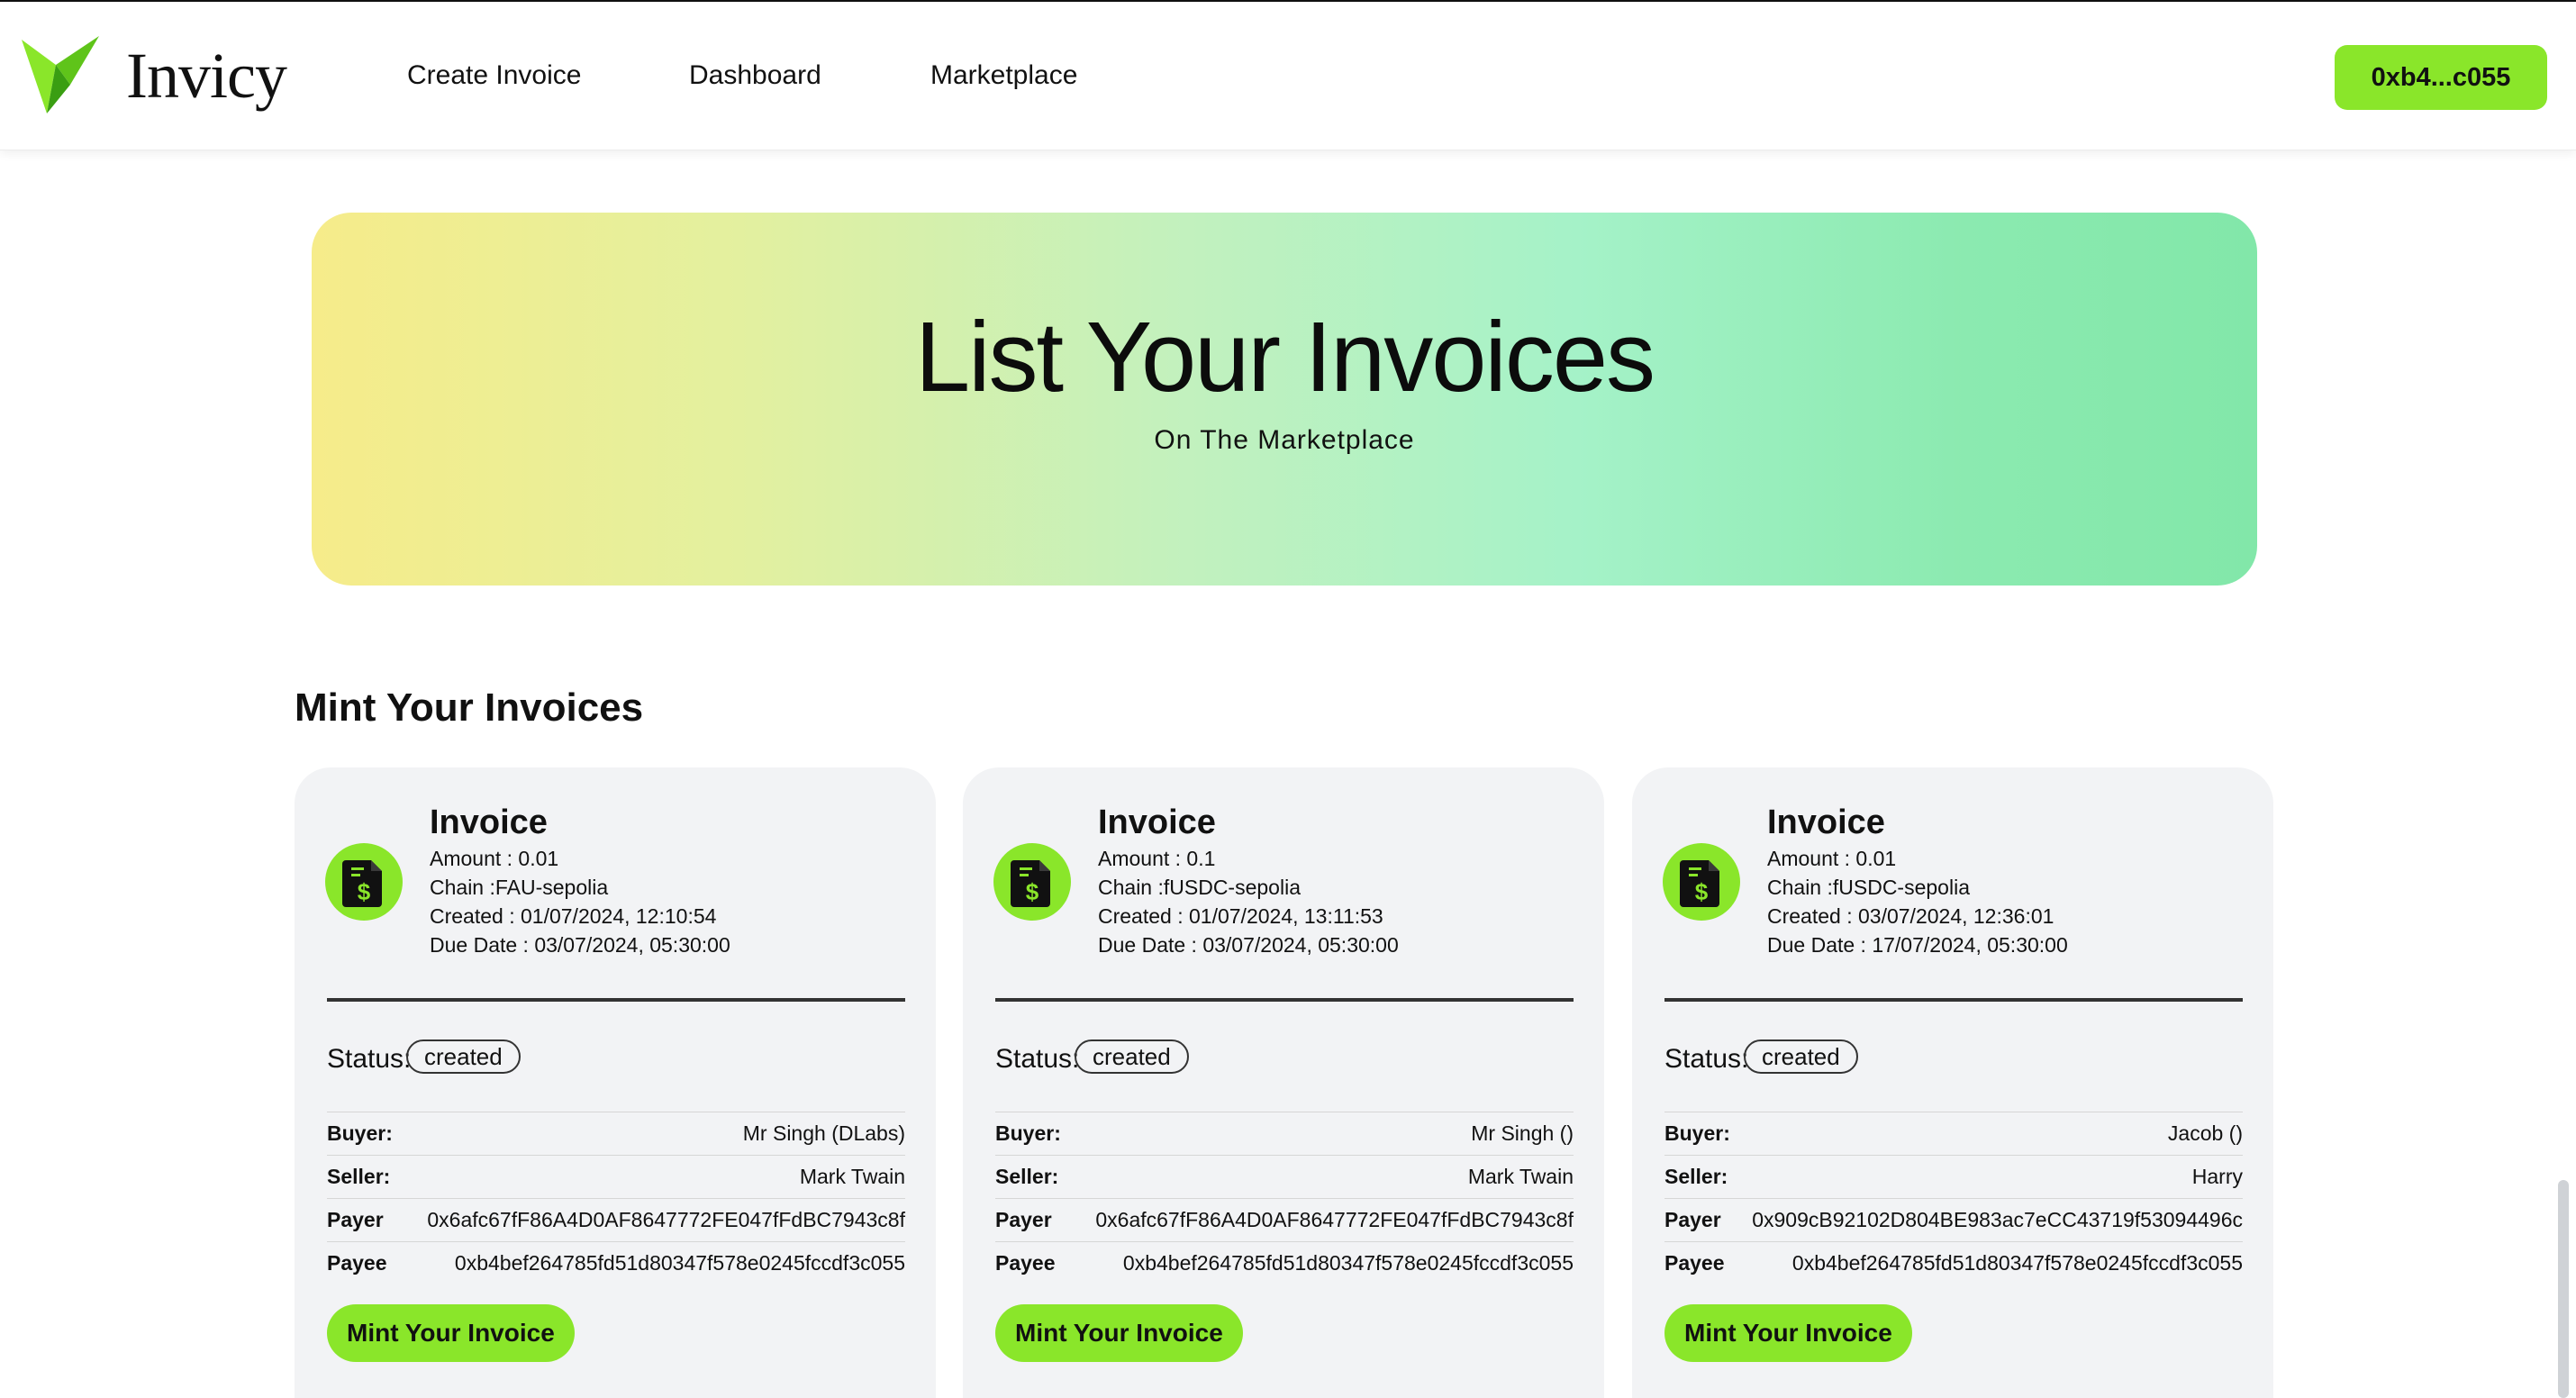 Image resolution: width=2576 pixels, height=1398 pixels. Describe the element at coordinates (1157, 859) in the screenshot. I see `card-amount: Amount : 0.1` at that location.